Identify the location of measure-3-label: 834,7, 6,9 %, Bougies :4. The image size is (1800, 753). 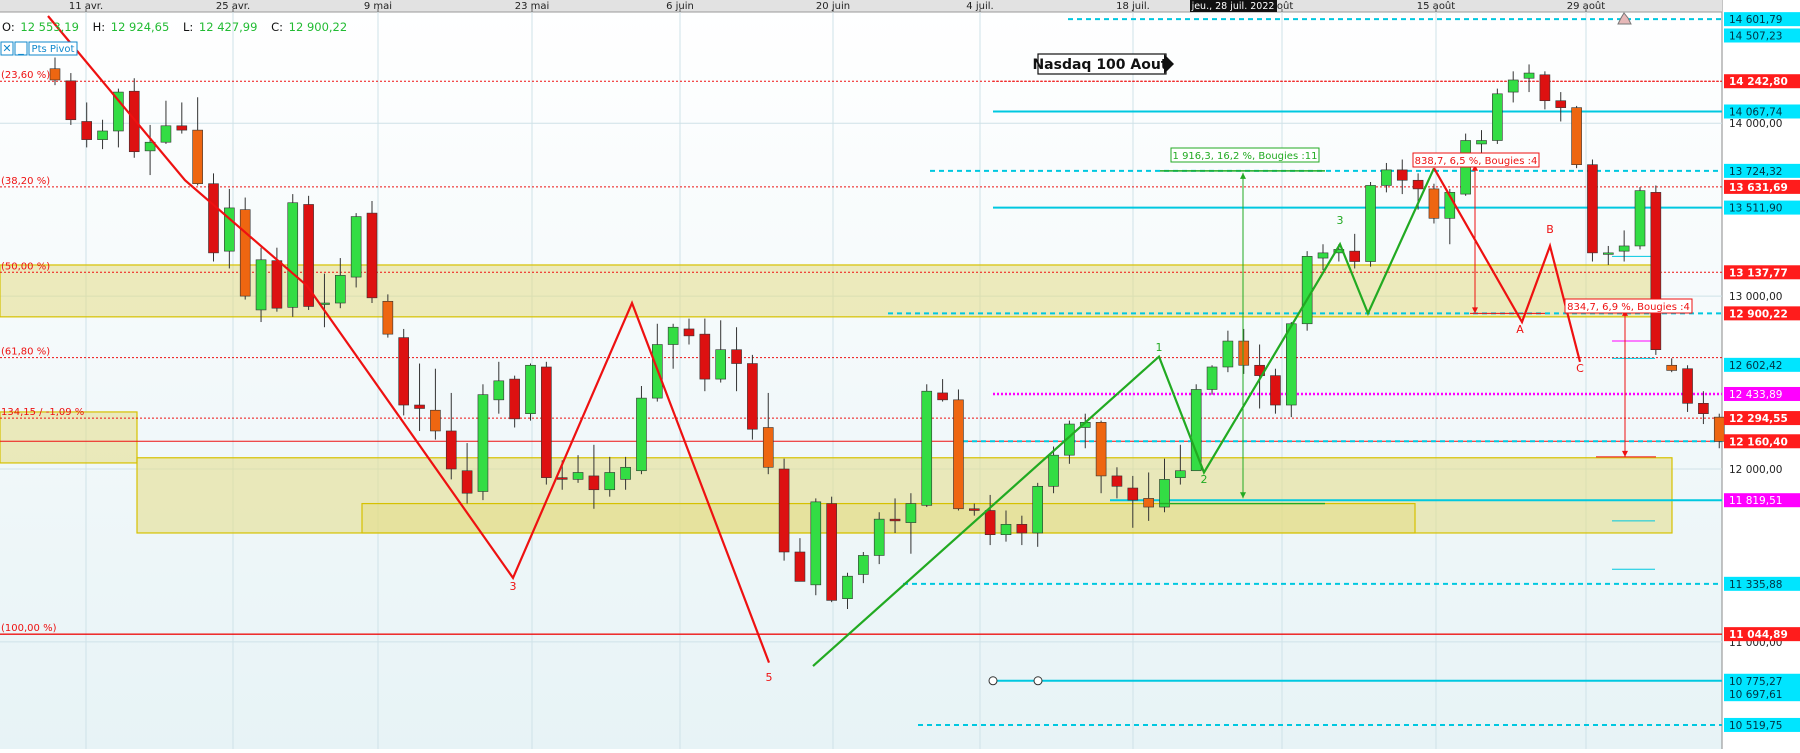
(1628, 307).